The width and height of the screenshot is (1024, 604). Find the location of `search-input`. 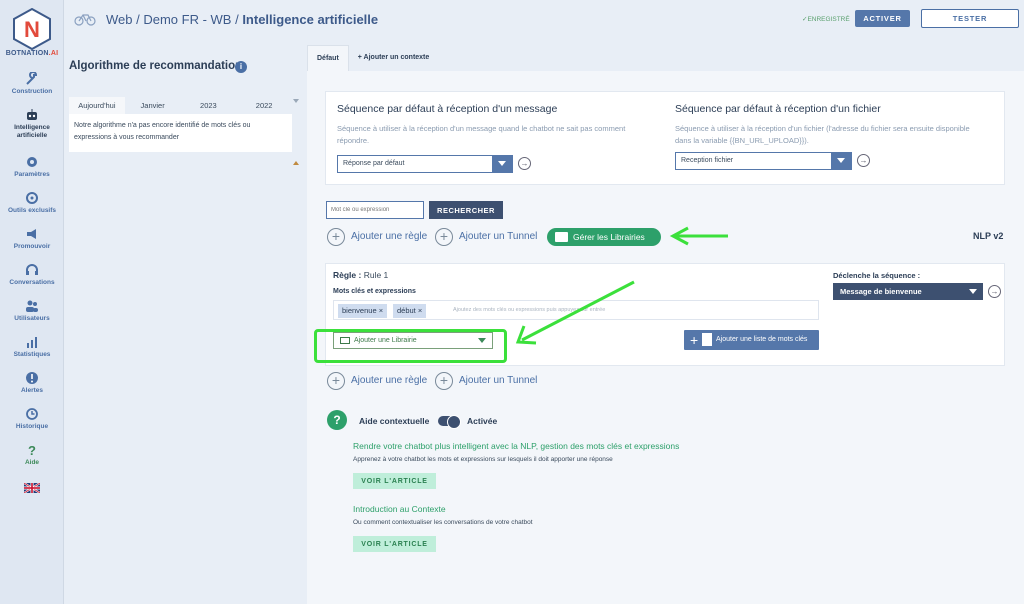

search-input is located at coordinates (375, 210).